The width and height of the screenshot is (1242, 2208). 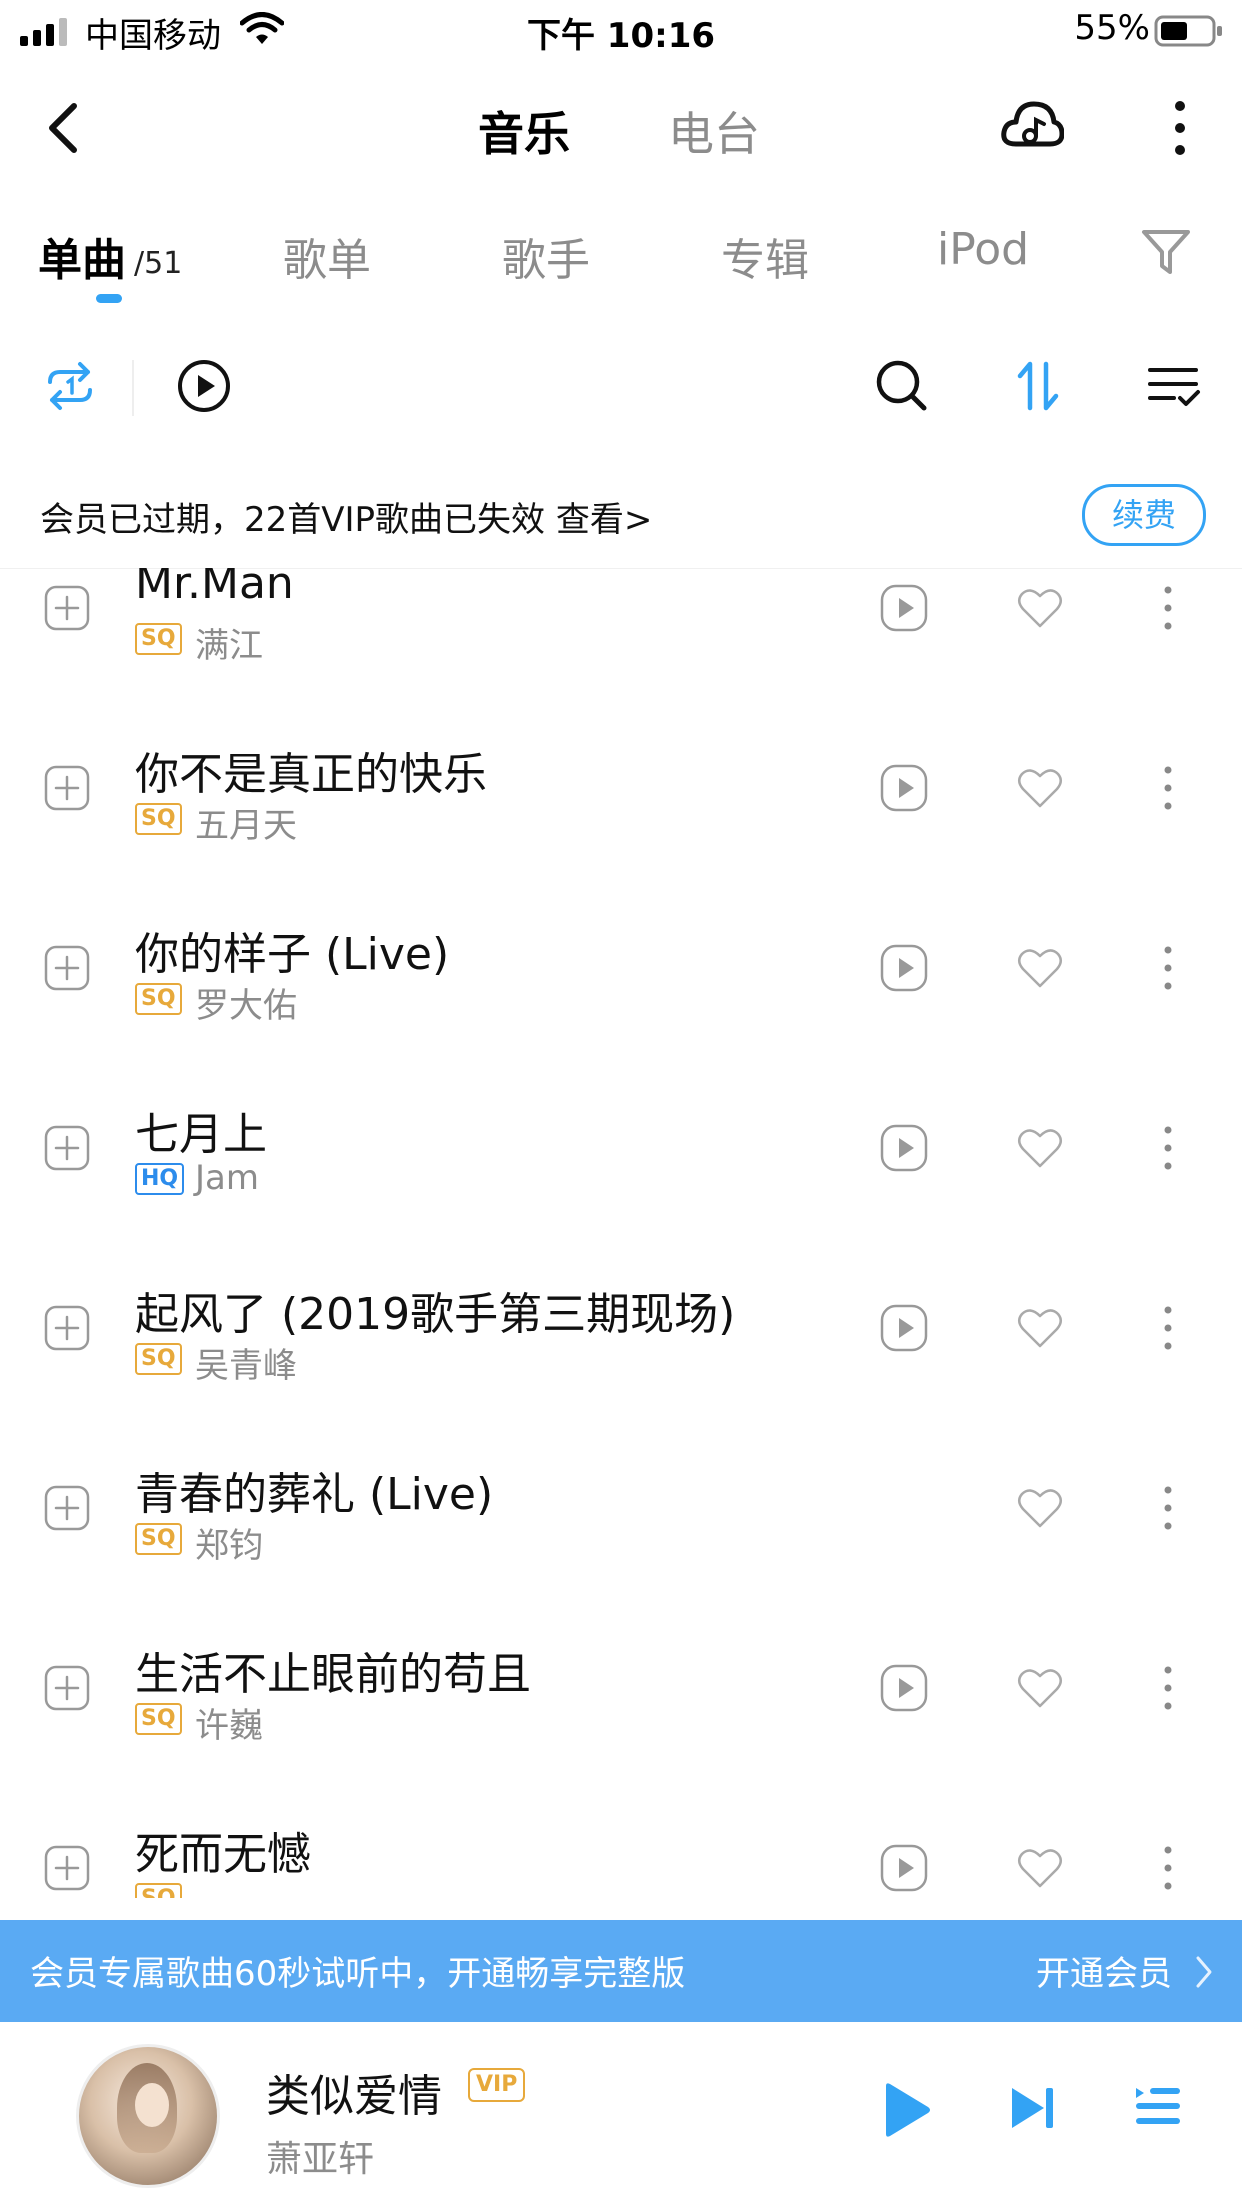 I want to click on more-vertical-icon, so click(x=1180, y=128).